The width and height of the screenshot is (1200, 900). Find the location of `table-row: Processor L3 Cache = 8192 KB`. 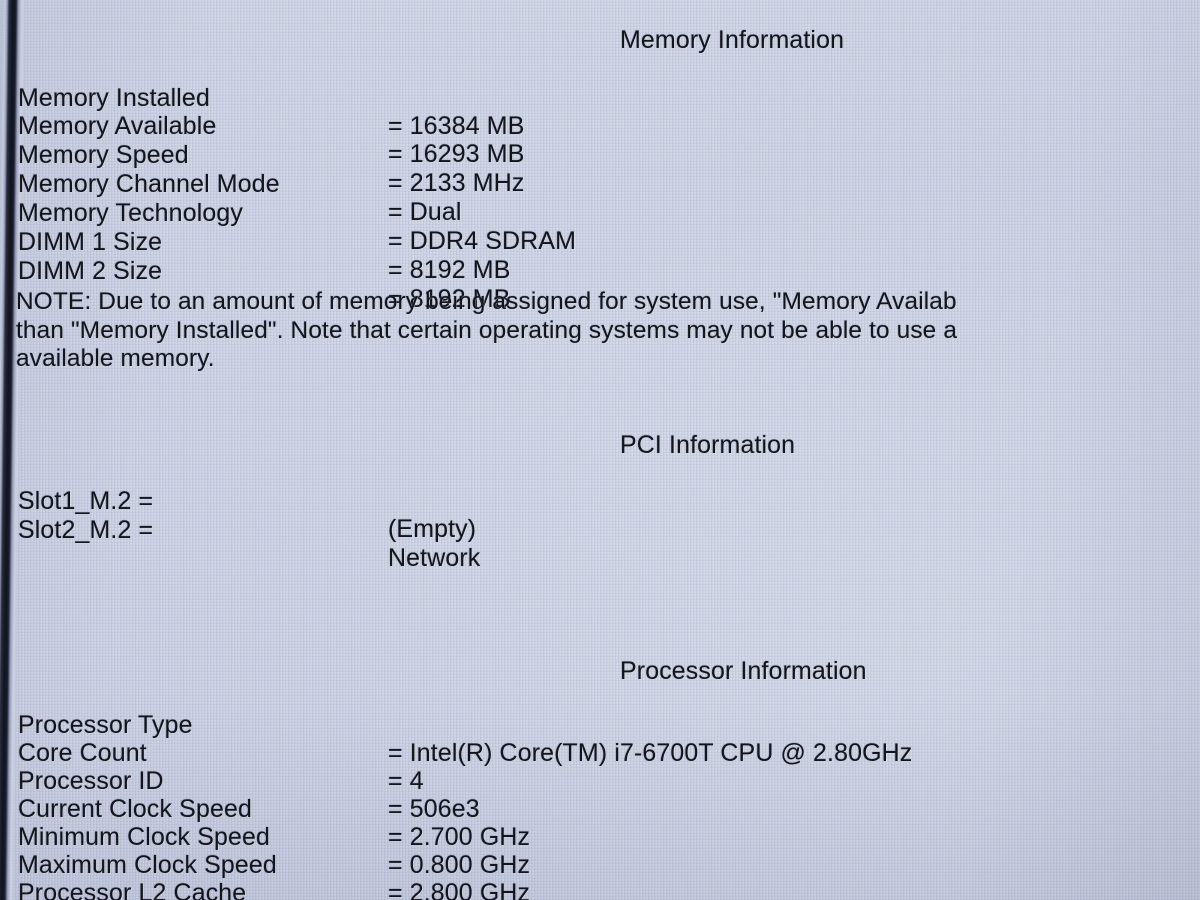

table-row: Processor L3 Cache = 8192 KB is located at coordinates (21, 889).